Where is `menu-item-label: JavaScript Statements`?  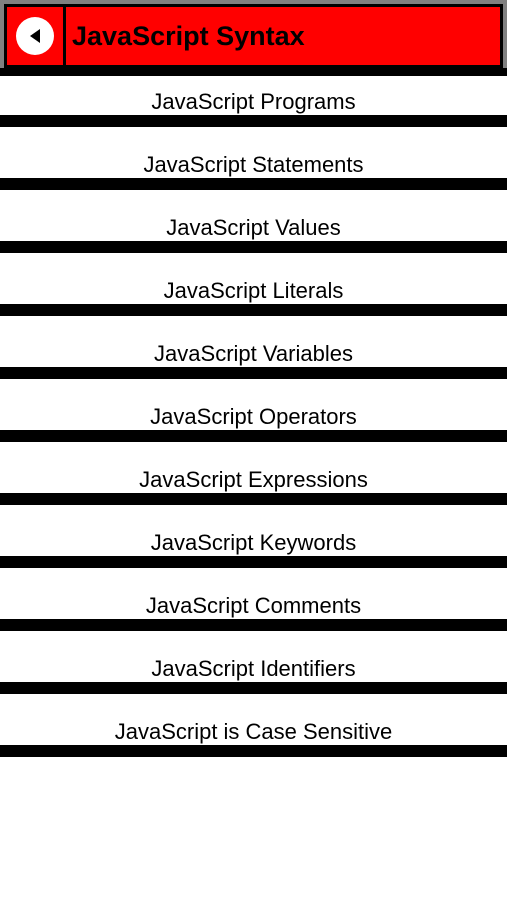
menu-item-label: JavaScript Statements is located at coordinates (253, 164).